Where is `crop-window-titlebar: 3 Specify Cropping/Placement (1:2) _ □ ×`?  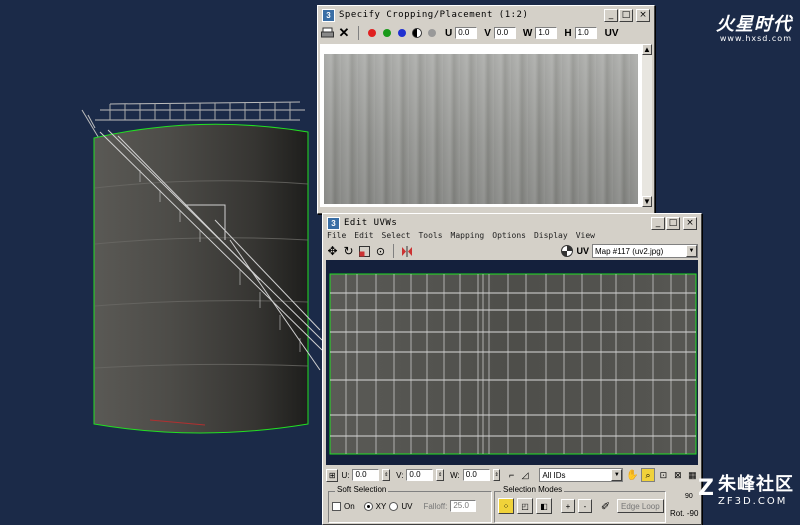 crop-window-titlebar: 3 Specify Cropping/Placement (1:2) _ □ × is located at coordinates (486, 15).